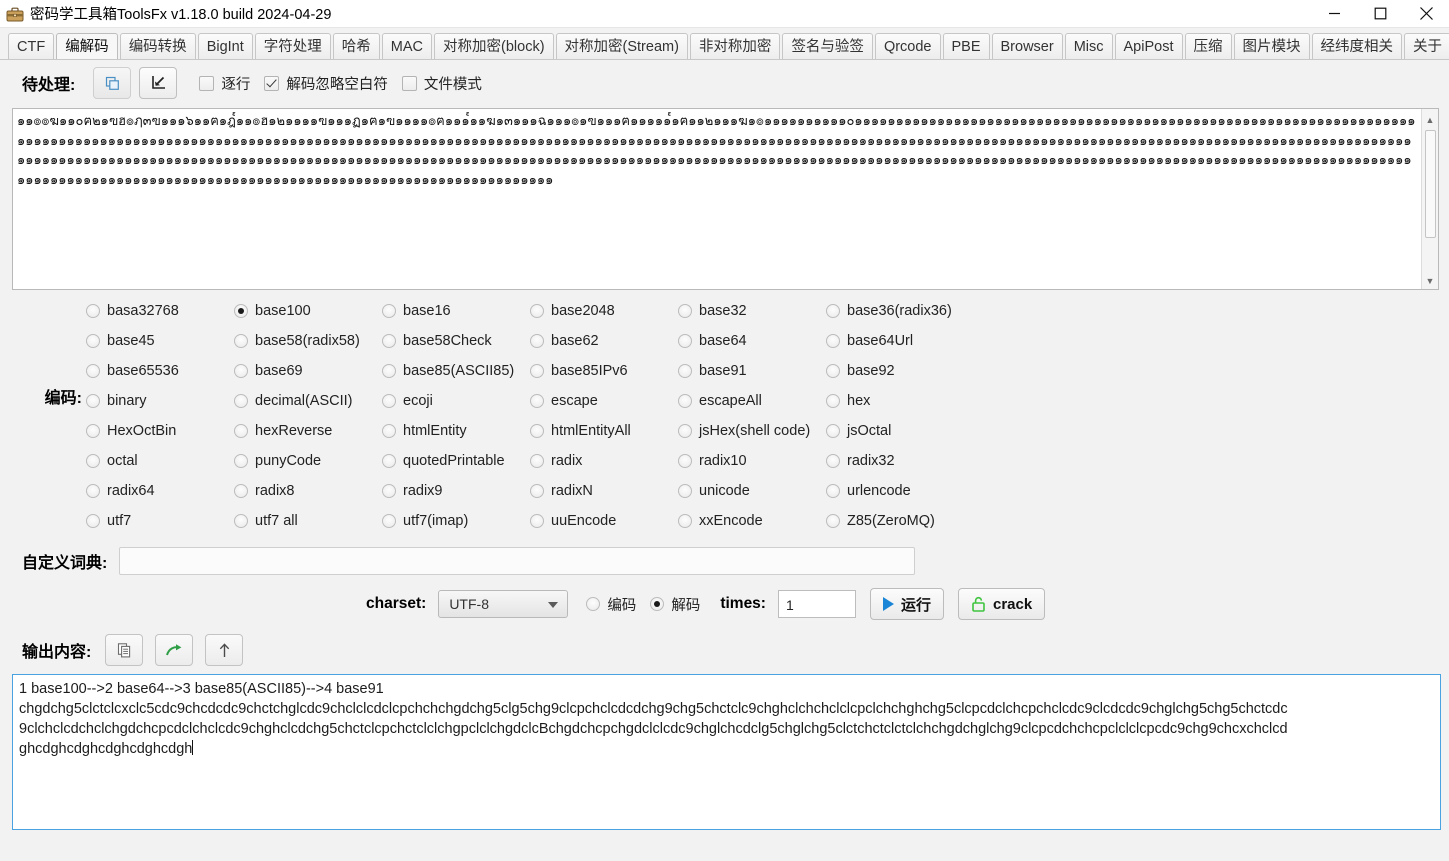 The width and height of the screenshot is (1449, 861). Describe the element at coordinates (906, 311) in the screenshot. I see `encoding-option-base36-radix36-: base36(radix36)` at that location.